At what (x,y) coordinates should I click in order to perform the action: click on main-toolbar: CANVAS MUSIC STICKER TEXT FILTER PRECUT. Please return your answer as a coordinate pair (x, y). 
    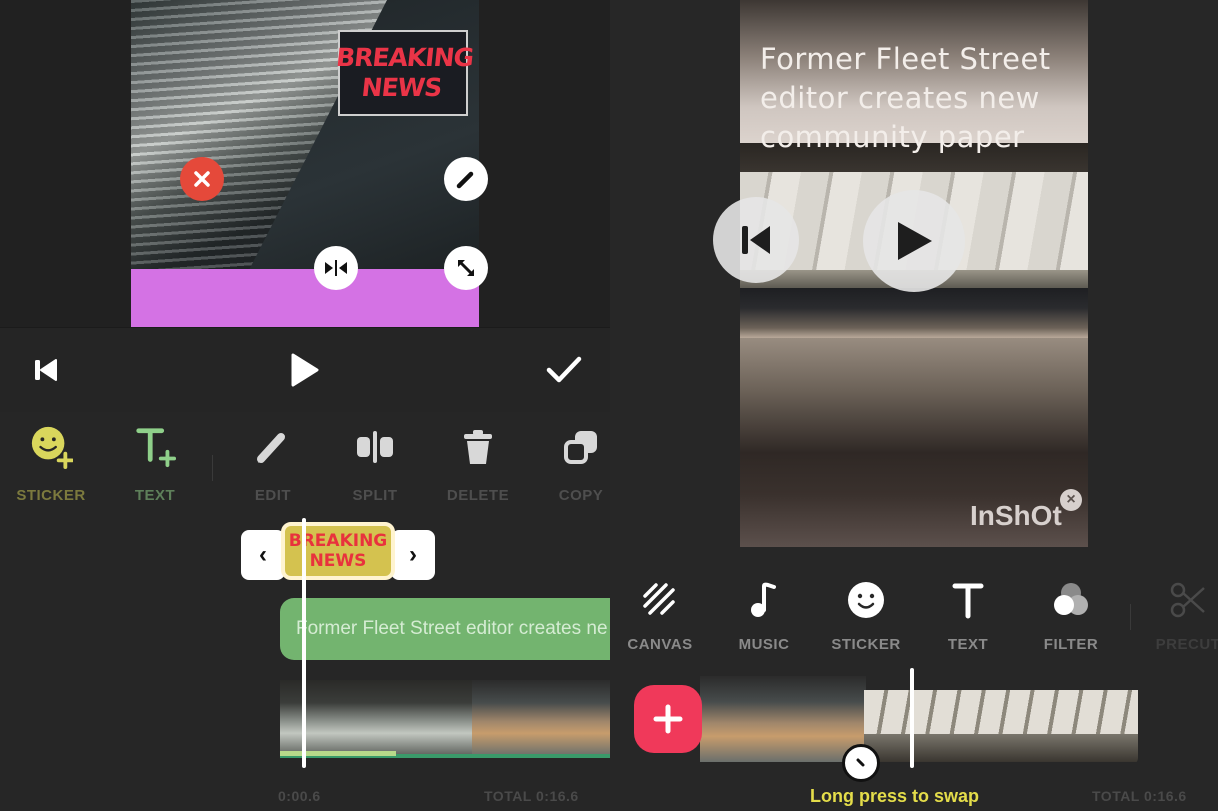
    Looking at the image, I should click on (914, 615).